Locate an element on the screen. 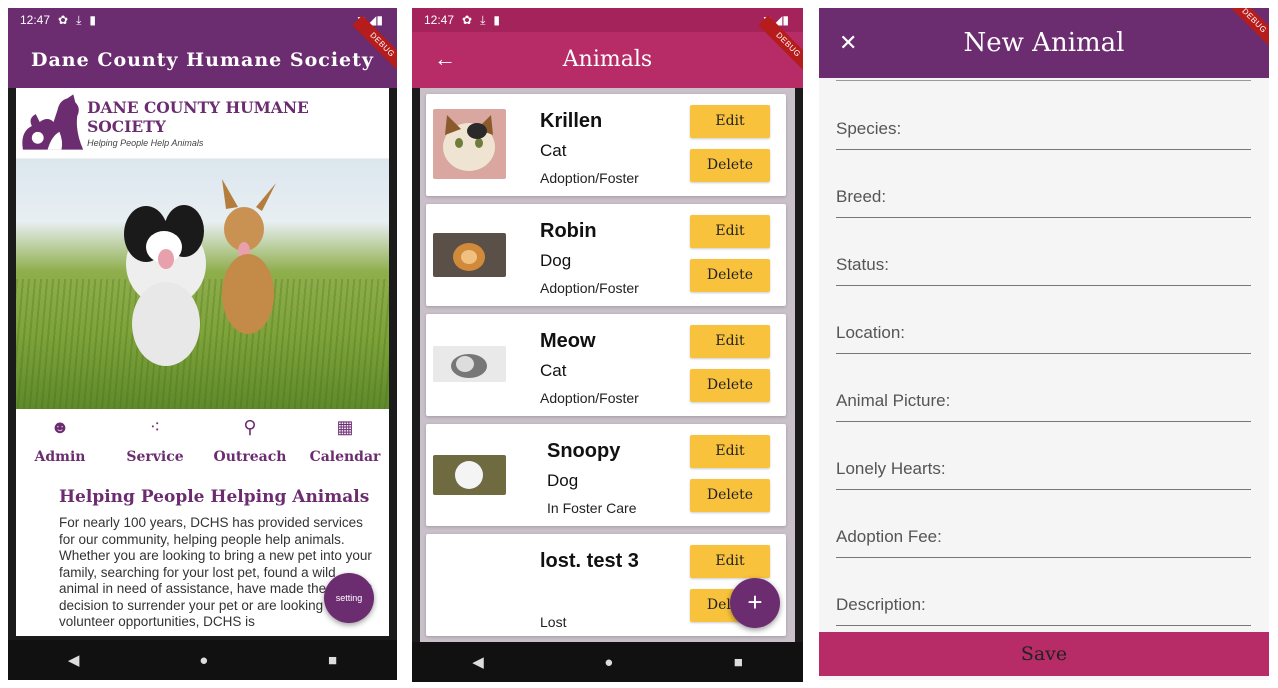  animal-status: Lost is located at coordinates (553, 622).